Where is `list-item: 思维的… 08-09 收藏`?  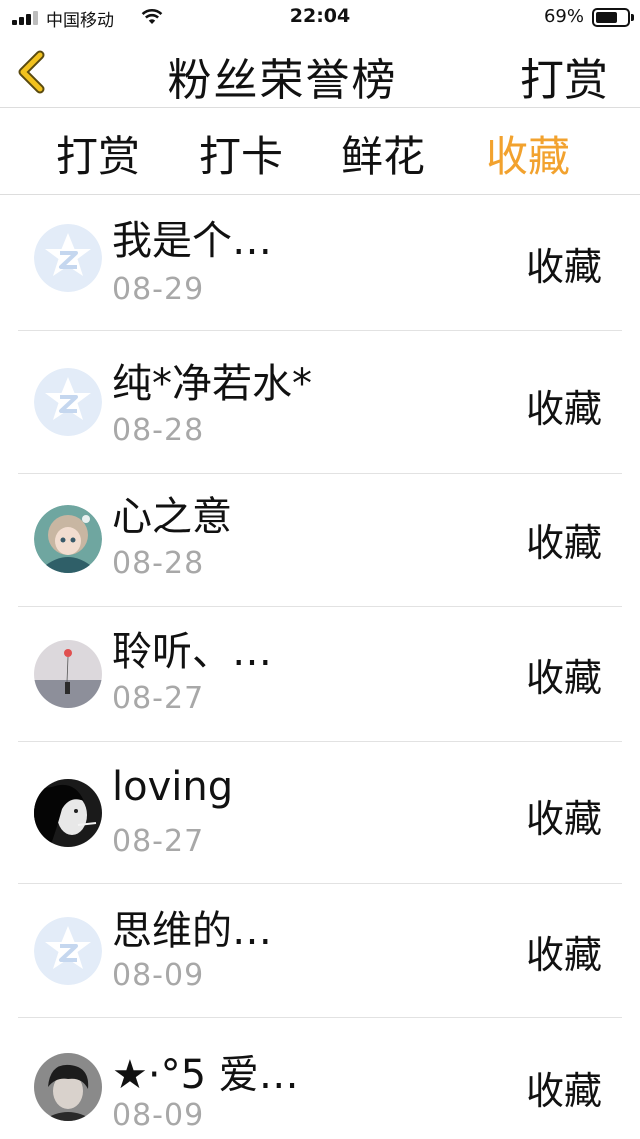
list-item: 思维的… 08-09 收藏 is located at coordinates (320, 951).